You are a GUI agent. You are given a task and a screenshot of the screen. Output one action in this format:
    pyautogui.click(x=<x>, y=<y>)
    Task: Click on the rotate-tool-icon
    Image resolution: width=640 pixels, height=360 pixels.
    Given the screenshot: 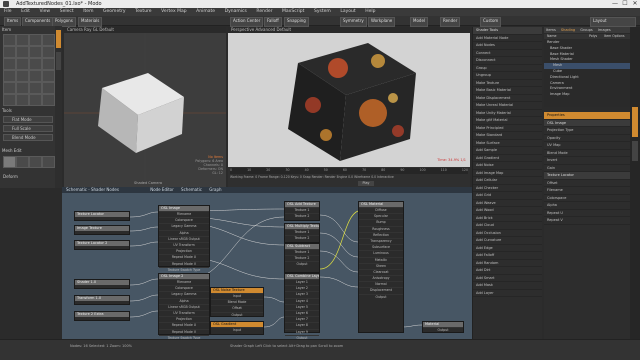 What is the action you would take?
    pyautogui.click(x=35, y=40)
    